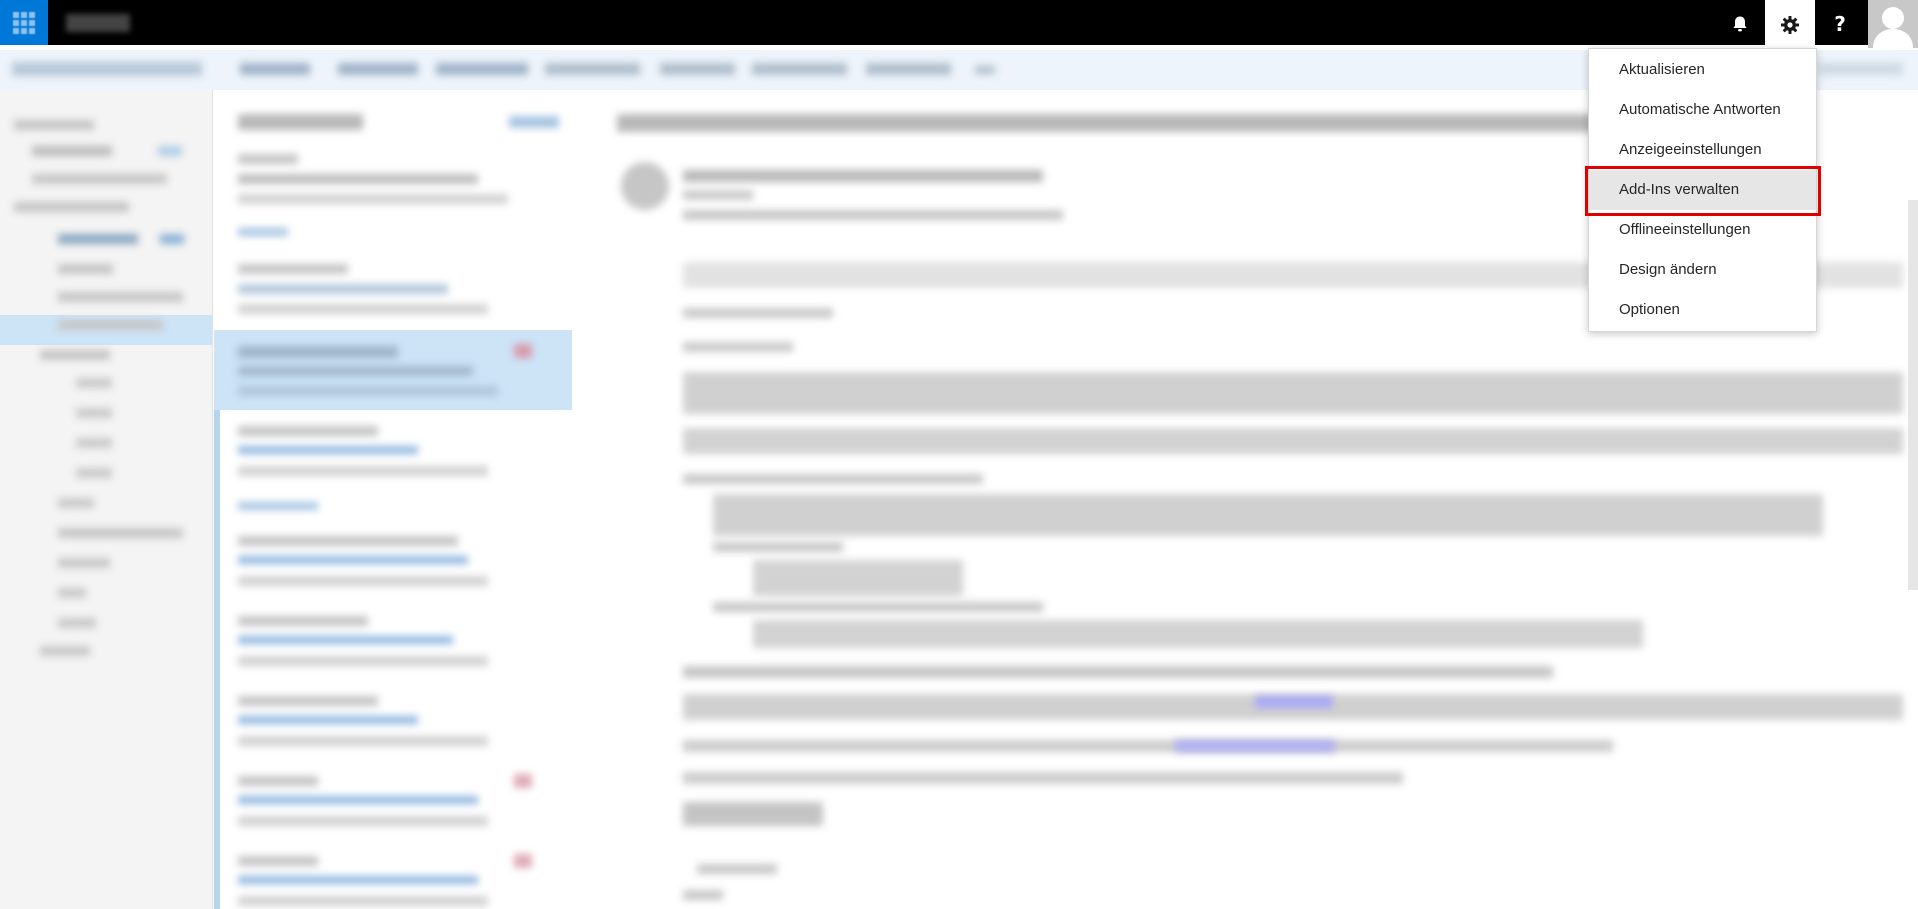  What do you see at coordinates (98, 23) in the screenshot?
I see `app-name-blurred` at bounding box center [98, 23].